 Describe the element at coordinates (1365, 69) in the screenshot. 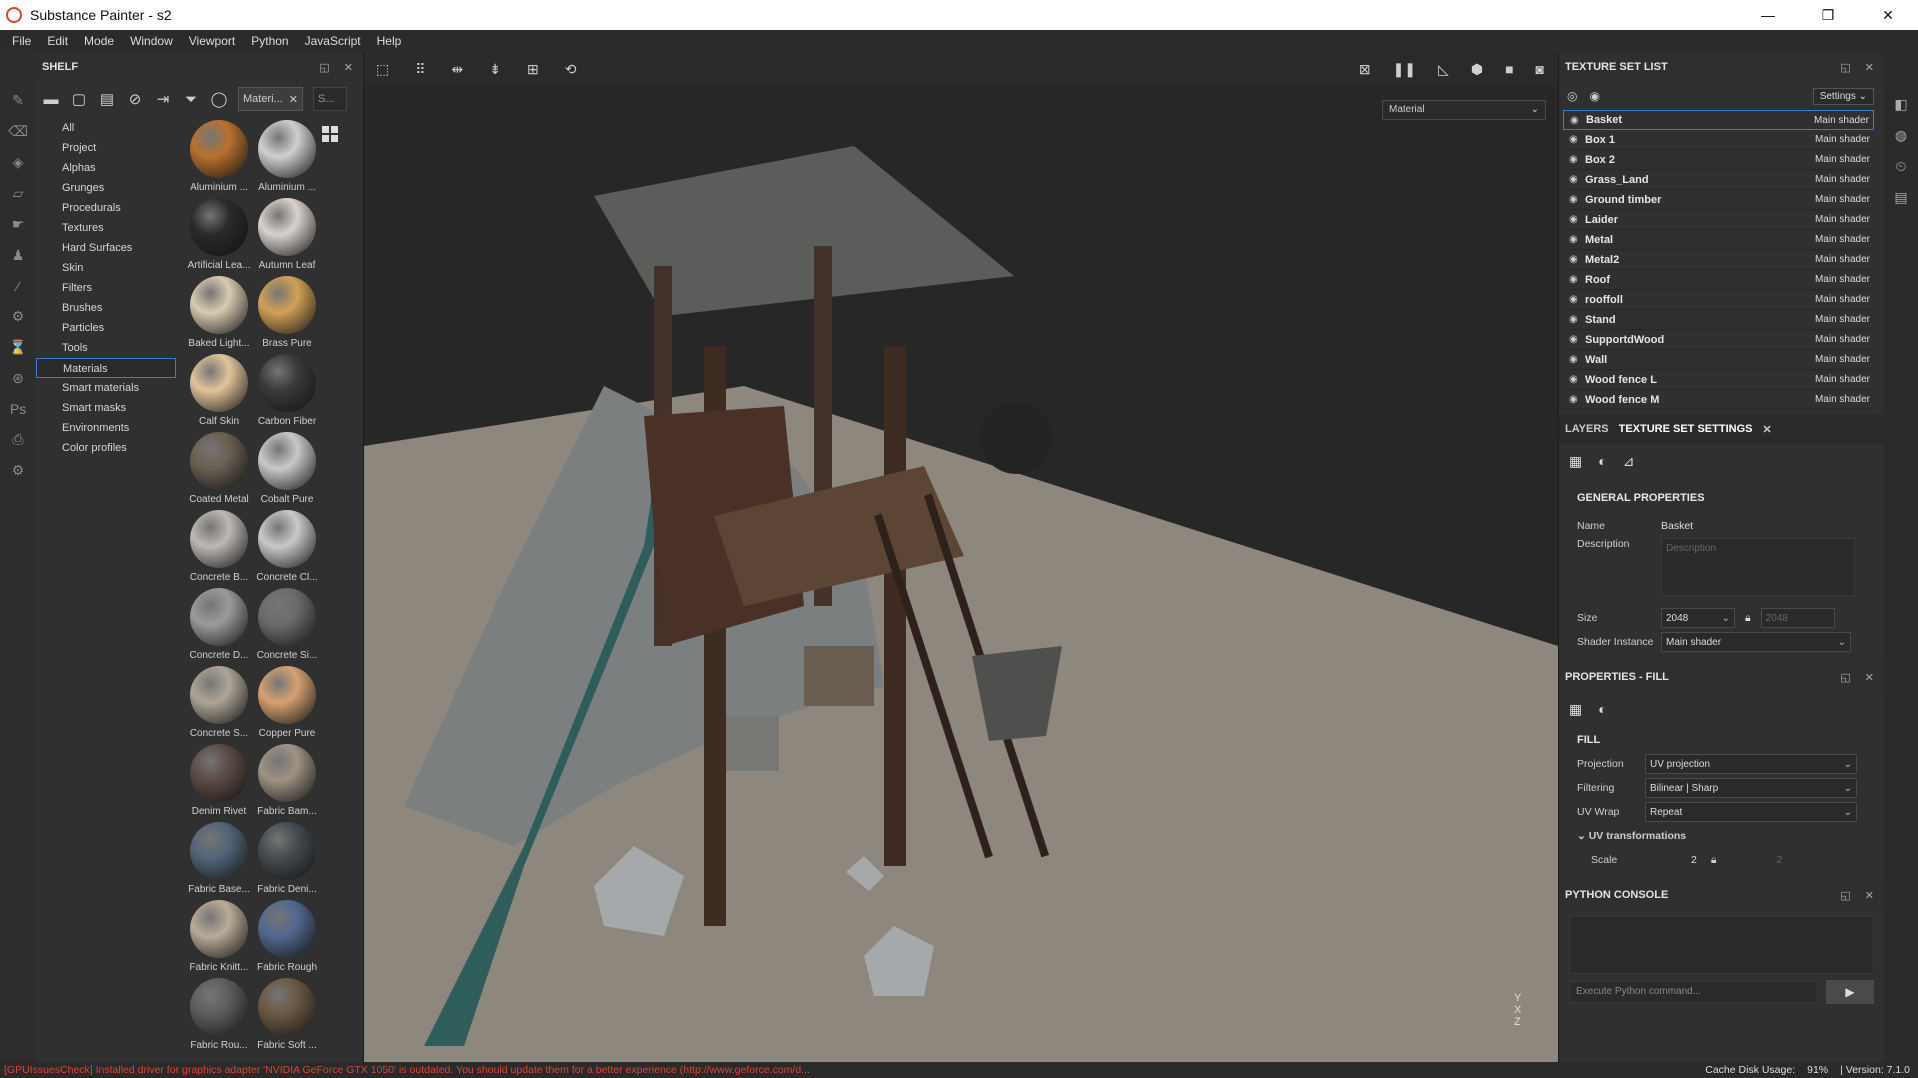

I see `hide-ui-icon: ⊠` at that location.